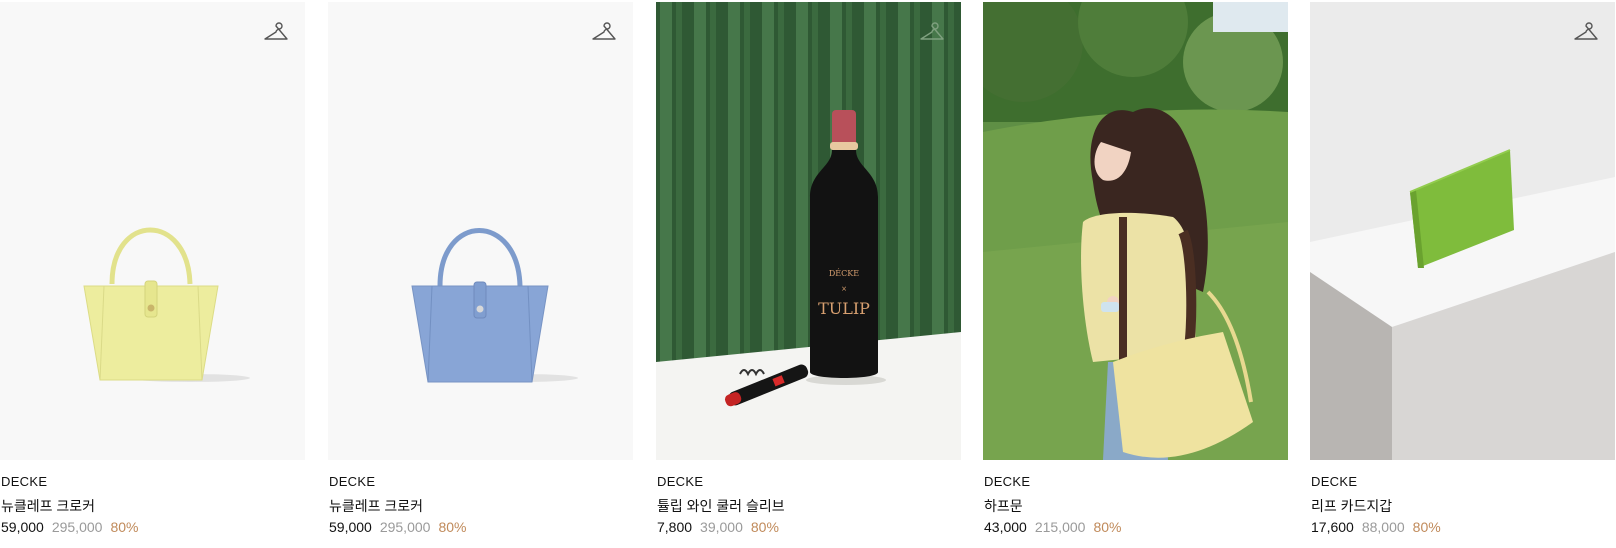 The image size is (1616, 548). I want to click on product-name: 튤립 와인 쿨러 슬리브, so click(721, 506).